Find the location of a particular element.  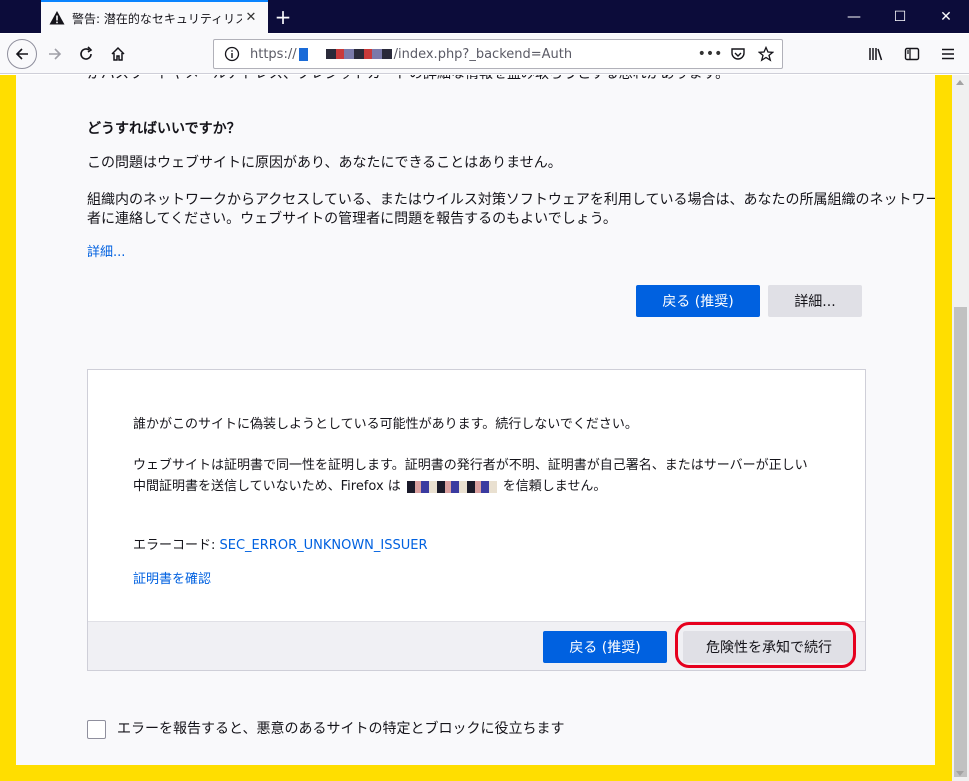

sidebar-button is located at coordinates (912, 54).